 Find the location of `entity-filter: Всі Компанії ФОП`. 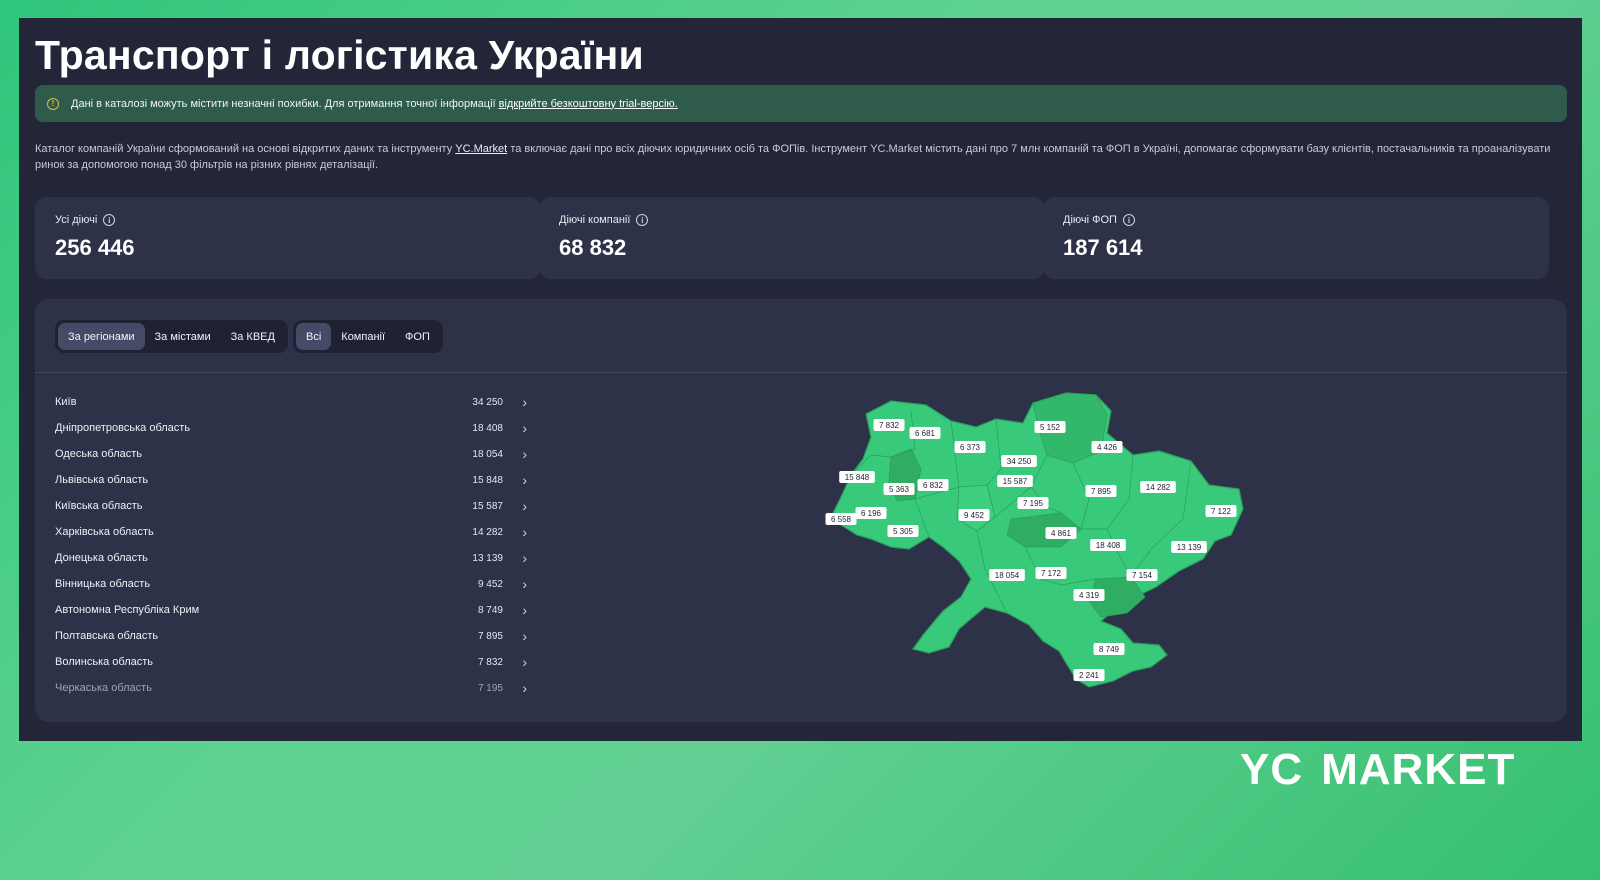

entity-filter: Всі Компанії ФОП is located at coordinates (368, 336).